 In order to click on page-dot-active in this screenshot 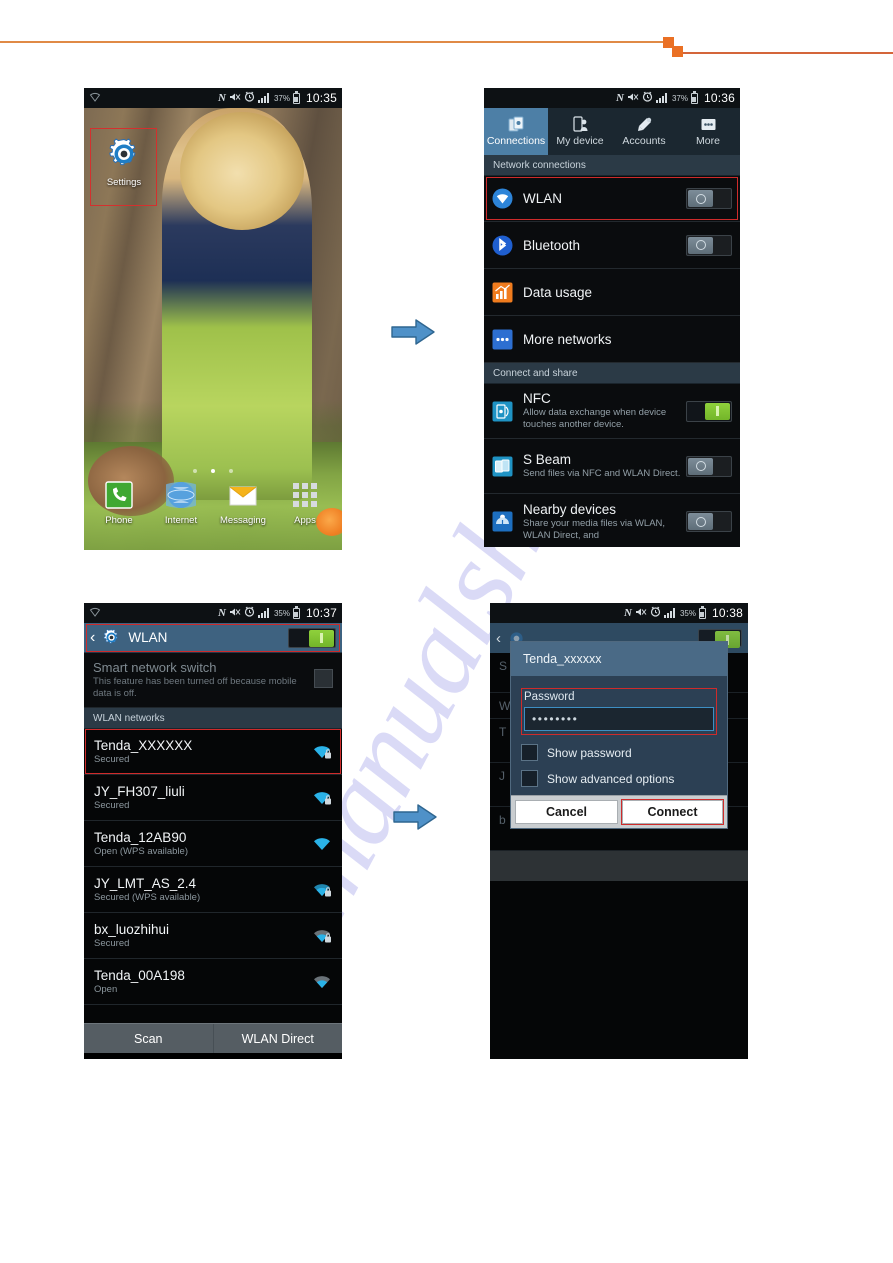, I will do `click(213, 471)`.